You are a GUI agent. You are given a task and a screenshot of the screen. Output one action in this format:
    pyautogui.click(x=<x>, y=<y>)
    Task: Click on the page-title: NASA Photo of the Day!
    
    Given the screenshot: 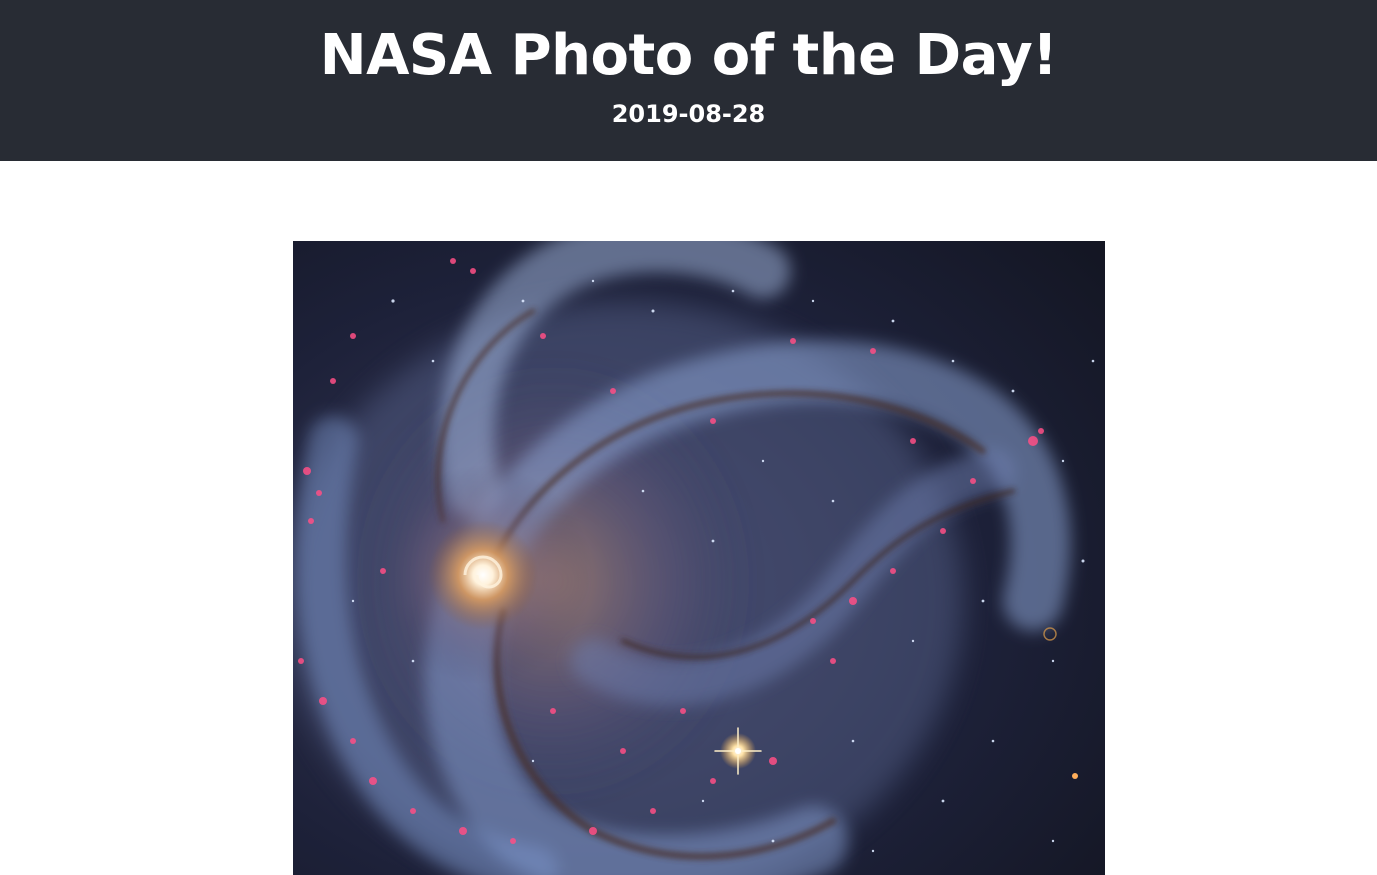 What is the action you would take?
    pyautogui.click(x=688, y=55)
    